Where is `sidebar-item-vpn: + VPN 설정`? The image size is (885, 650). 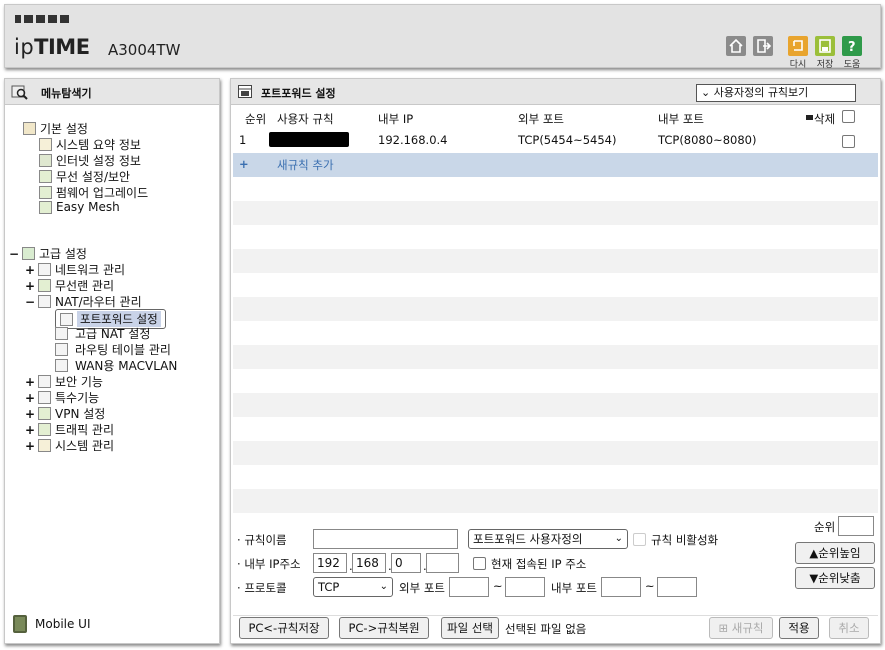 sidebar-item-vpn: + VPN 설정 is located at coordinates (65, 413).